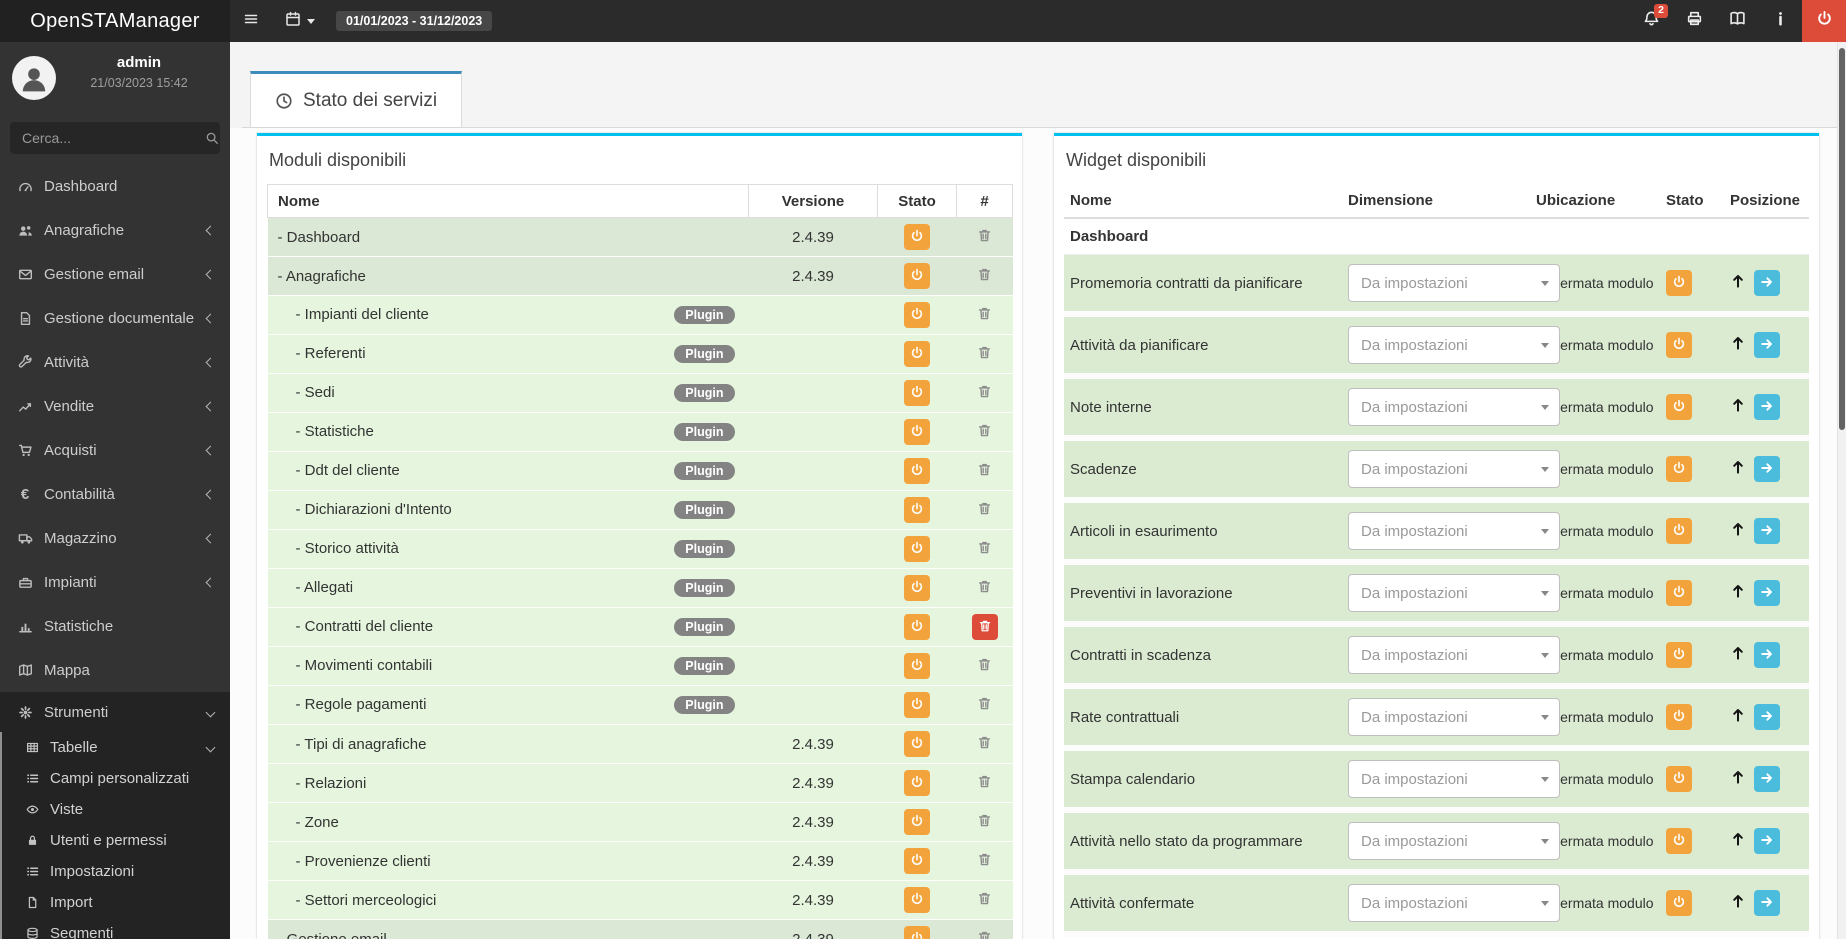  Describe the element at coordinates (116, 871) in the screenshot. I see `sidebar-subitem-impostazioni: Impostazioni` at that location.